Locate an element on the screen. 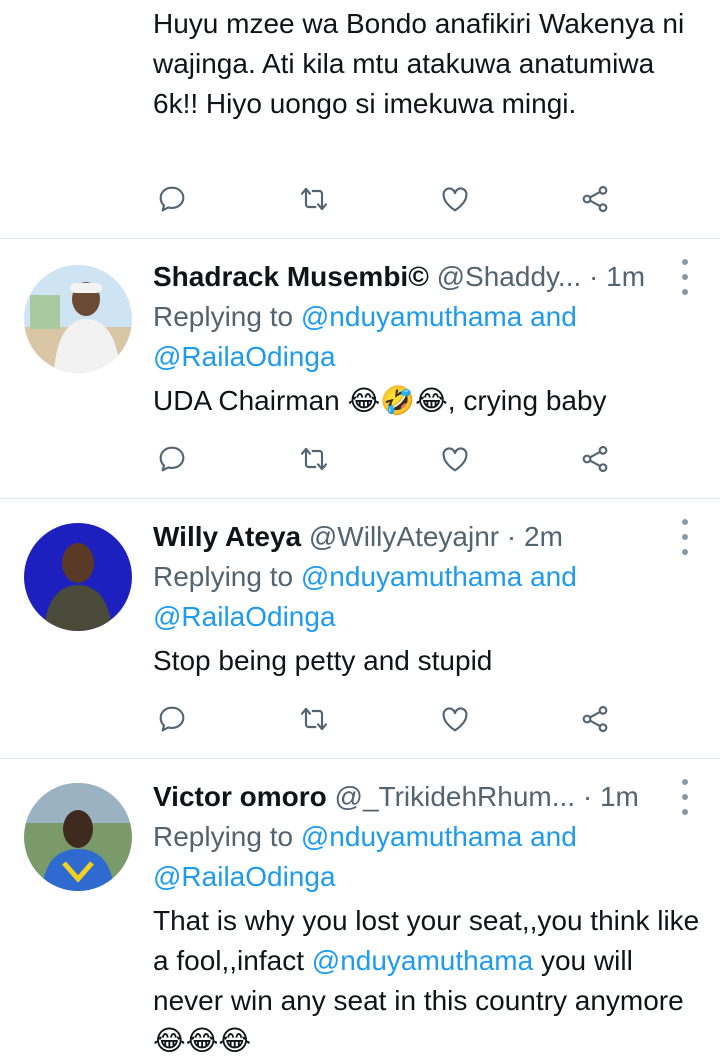 This screenshot has width=720, height=1061. timestamp: 2m is located at coordinates (543, 536).